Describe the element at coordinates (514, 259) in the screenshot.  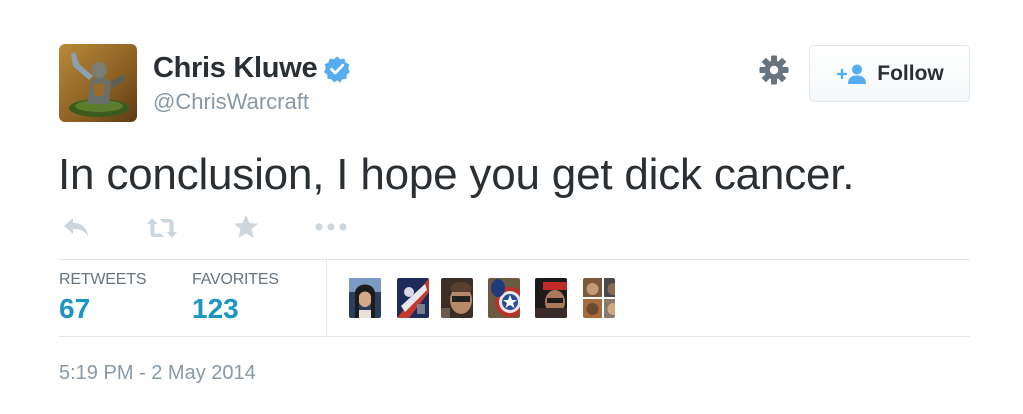
I see `divider-top` at that location.